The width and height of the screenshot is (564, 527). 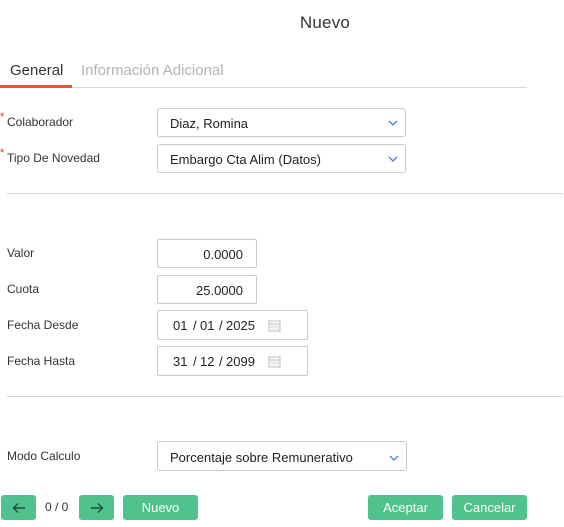 I want to click on modo-calculo-label: Modo Calculo, so click(x=44, y=456).